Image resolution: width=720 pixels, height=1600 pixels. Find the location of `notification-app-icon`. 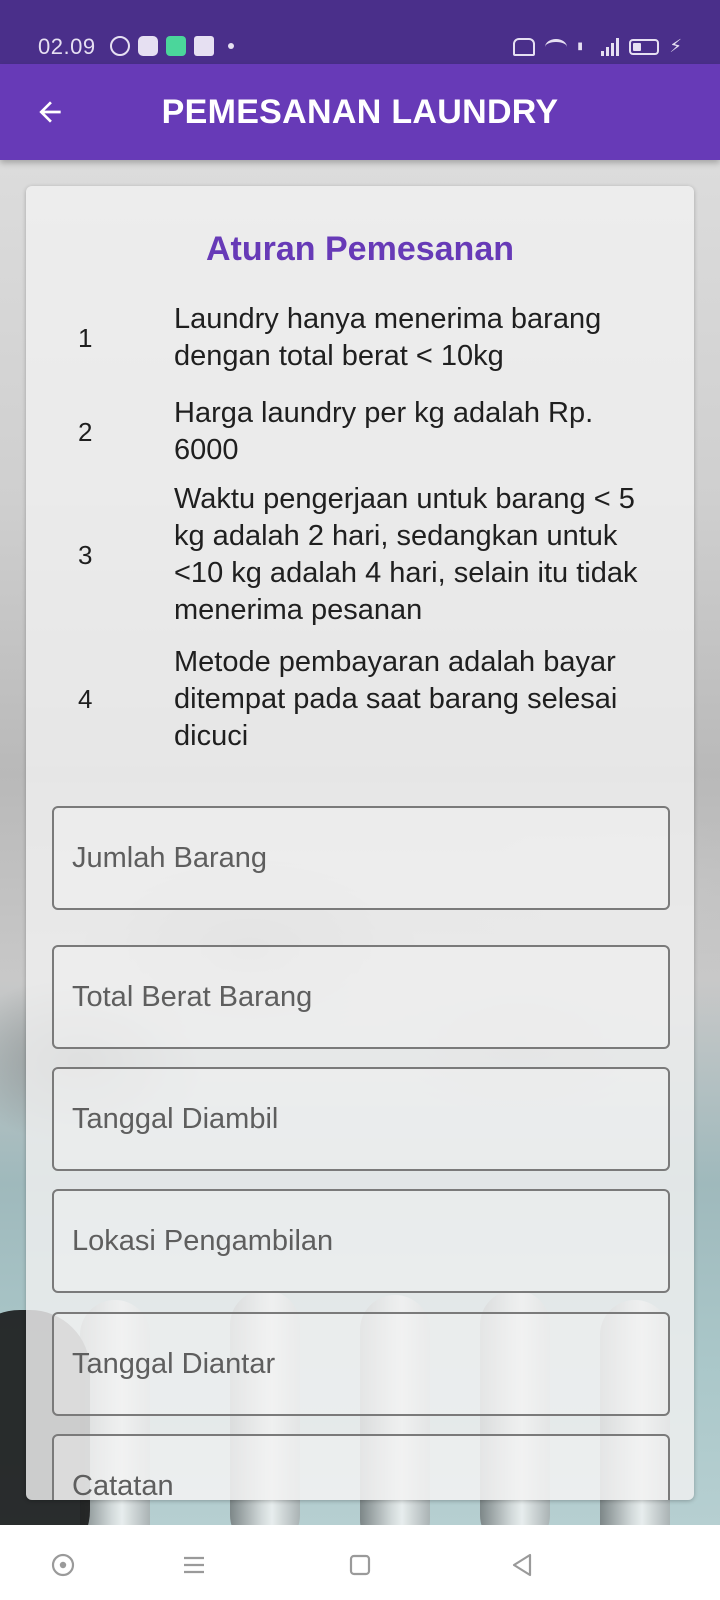

notification-app-icon is located at coordinates (176, 46).